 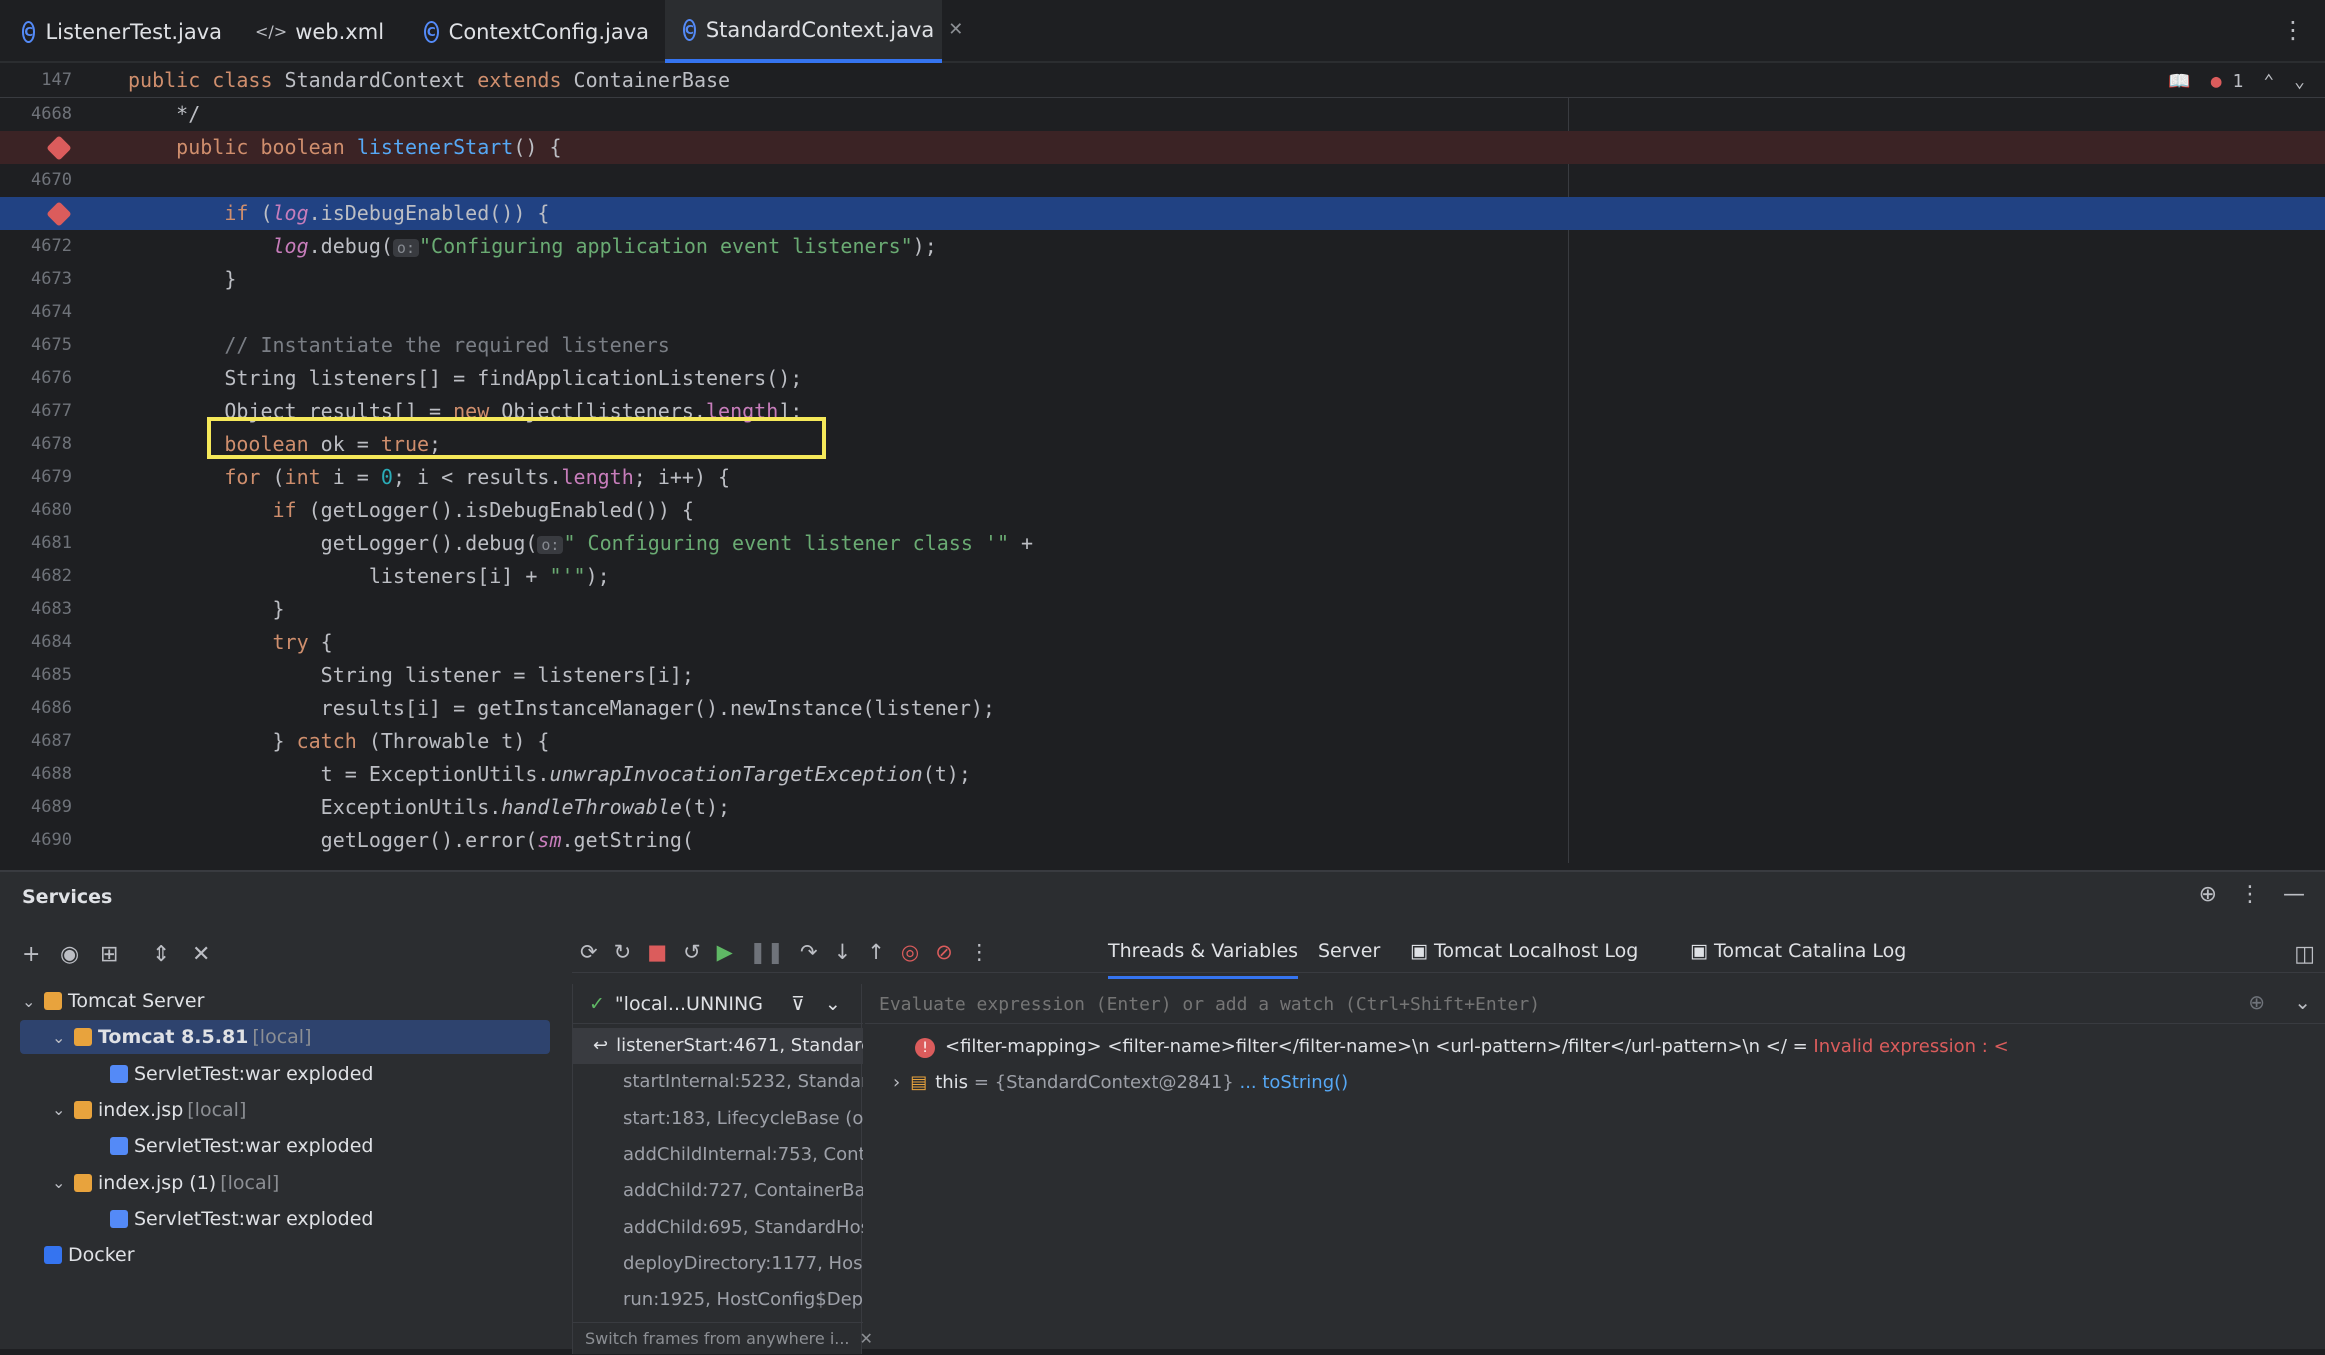 What do you see at coordinates (718, 1004) in the screenshot?
I see `thread-selector: ✓ "local...UNNING ⊽ ⌄` at bounding box center [718, 1004].